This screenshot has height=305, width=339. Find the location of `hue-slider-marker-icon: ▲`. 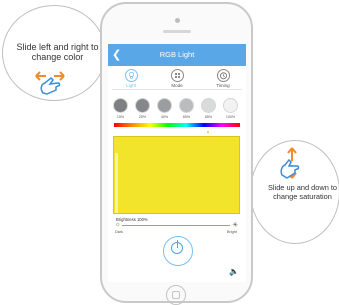

hue-slider-marker-icon: ▲ is located at coordinates (208, 131).